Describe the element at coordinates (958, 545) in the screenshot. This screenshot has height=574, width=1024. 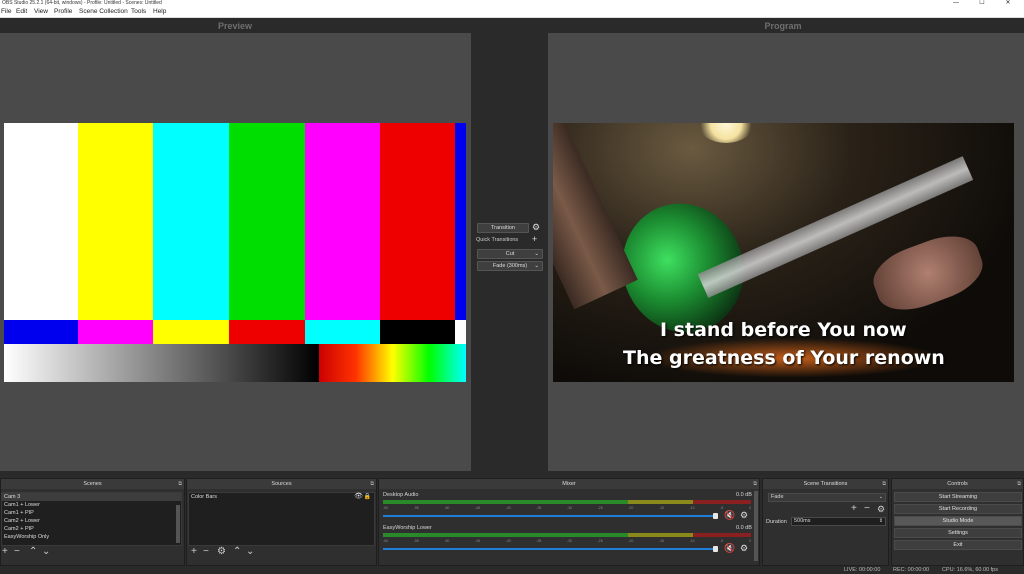
I see `exit-button: Exit` at that location.